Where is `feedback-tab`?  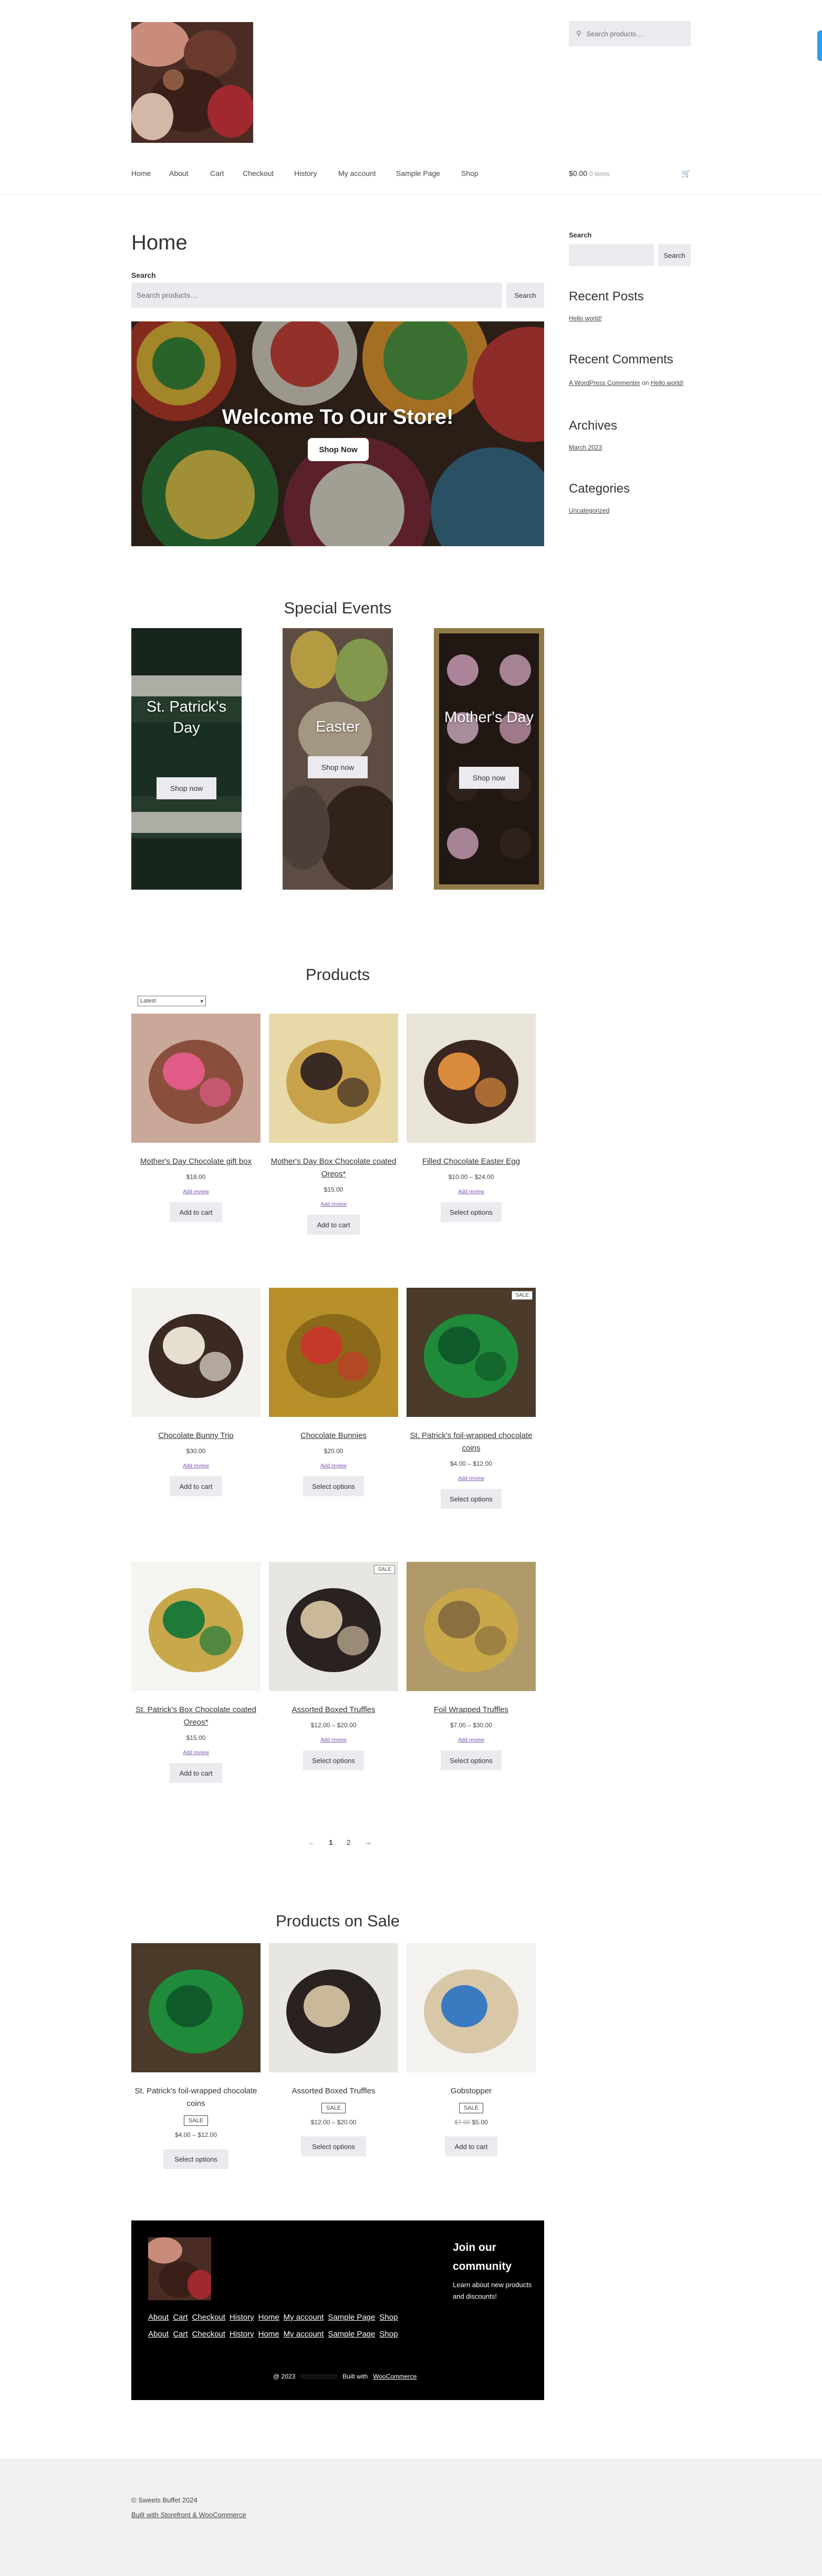
feedback-tab is located at coordinates (819, 45).